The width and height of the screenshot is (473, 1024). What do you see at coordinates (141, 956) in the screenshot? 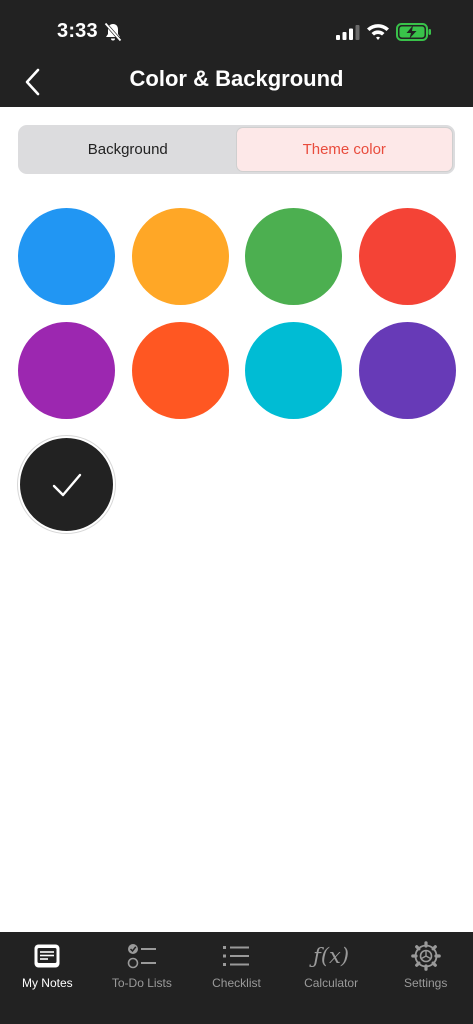
I see `todo-list-icon` at bounding box center [141, 956].